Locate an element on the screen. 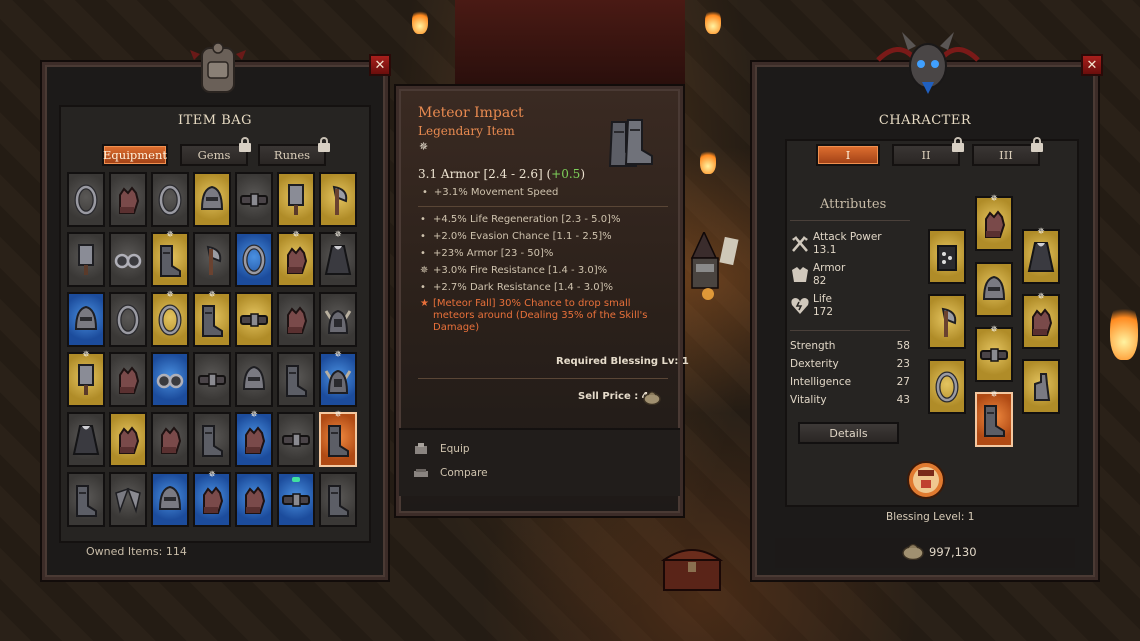 The image size is (1140, 641). torch-flame is located at coordinates (713, 21).